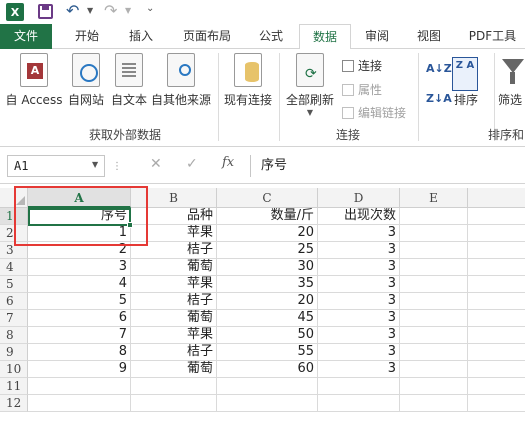  Describe the element at coordinates (192, 164) in the screenshot. I see `enter-icon: ✓` at that location.